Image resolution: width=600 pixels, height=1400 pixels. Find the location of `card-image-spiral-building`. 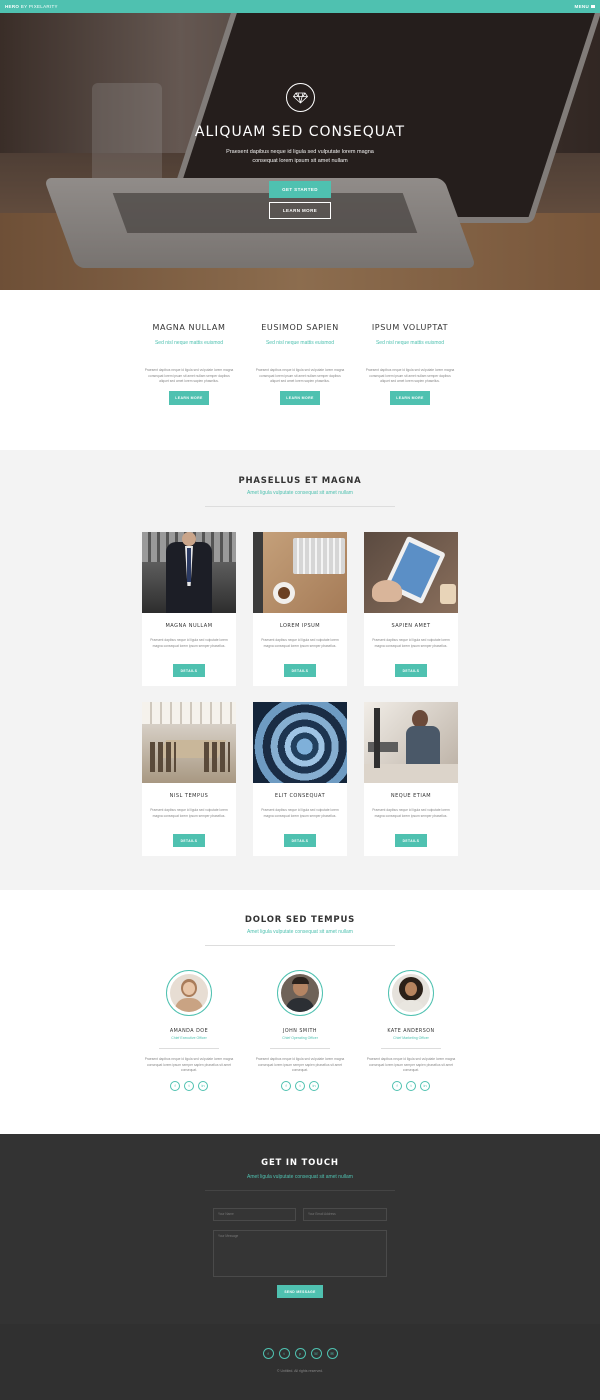

card-image-spiral-building is located at coordinates (300, 742).